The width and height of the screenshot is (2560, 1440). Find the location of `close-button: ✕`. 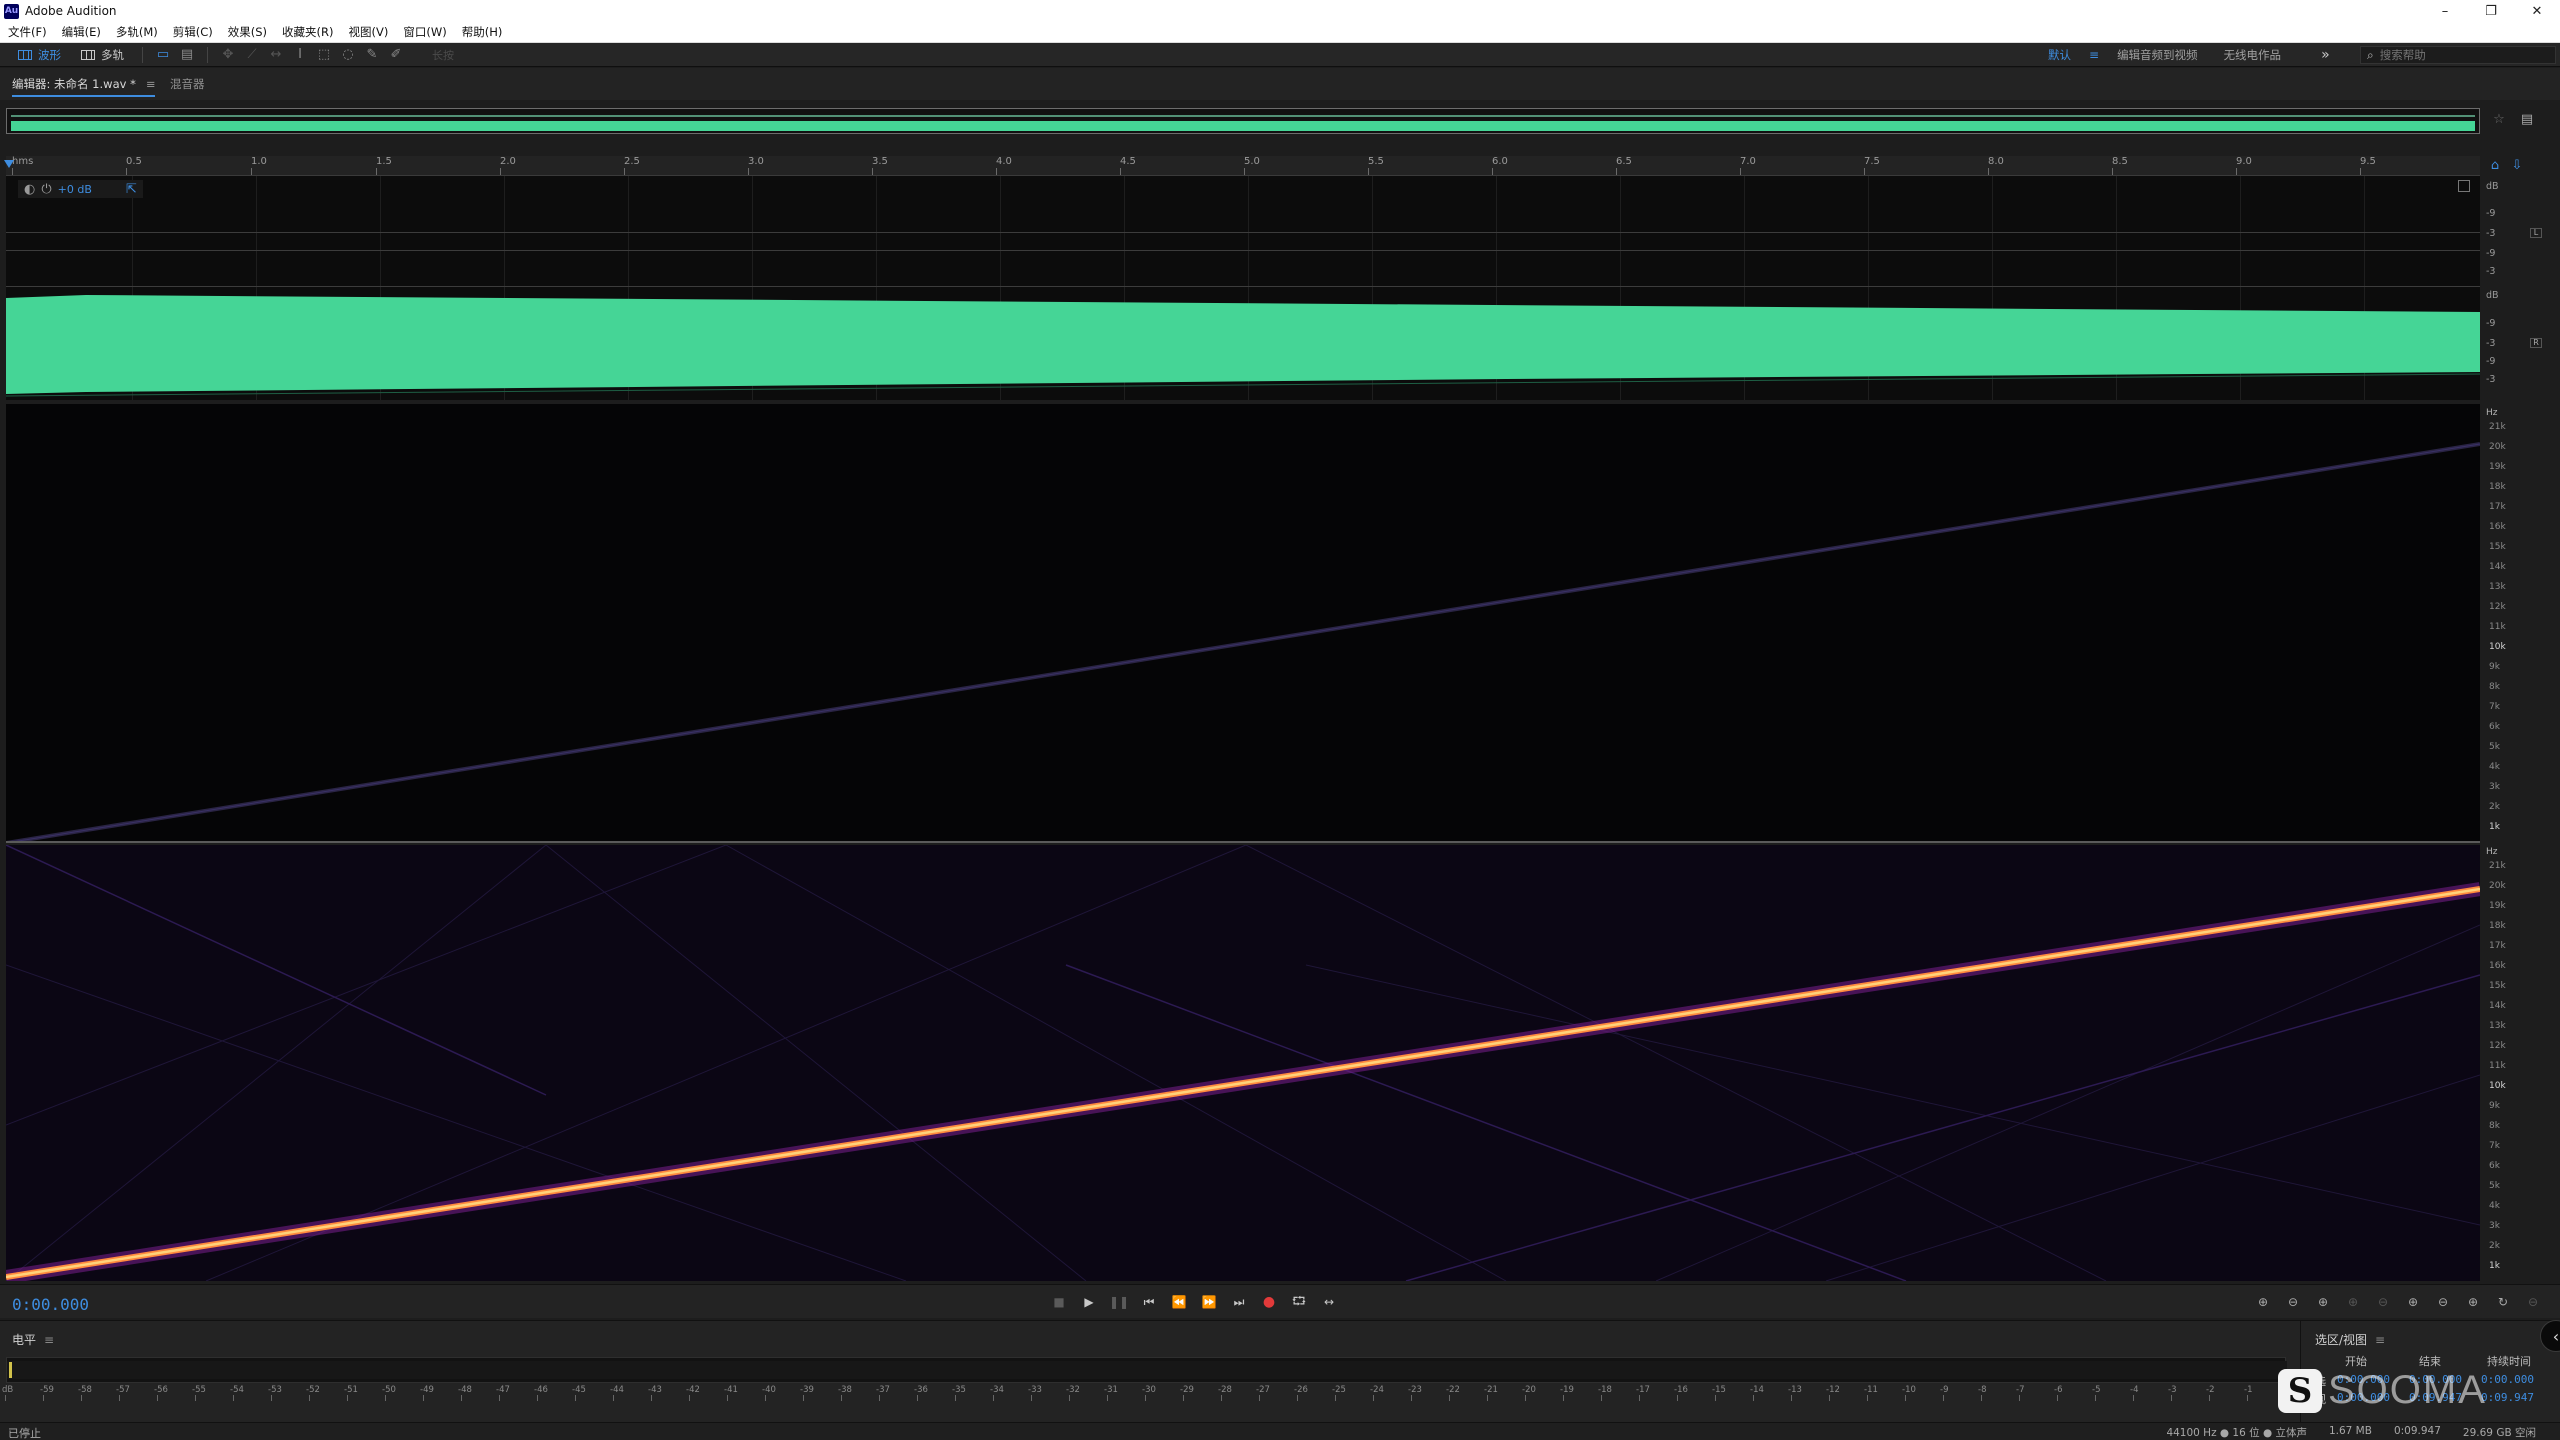

close-button: ✕ is located at coordinates (2537, 11).